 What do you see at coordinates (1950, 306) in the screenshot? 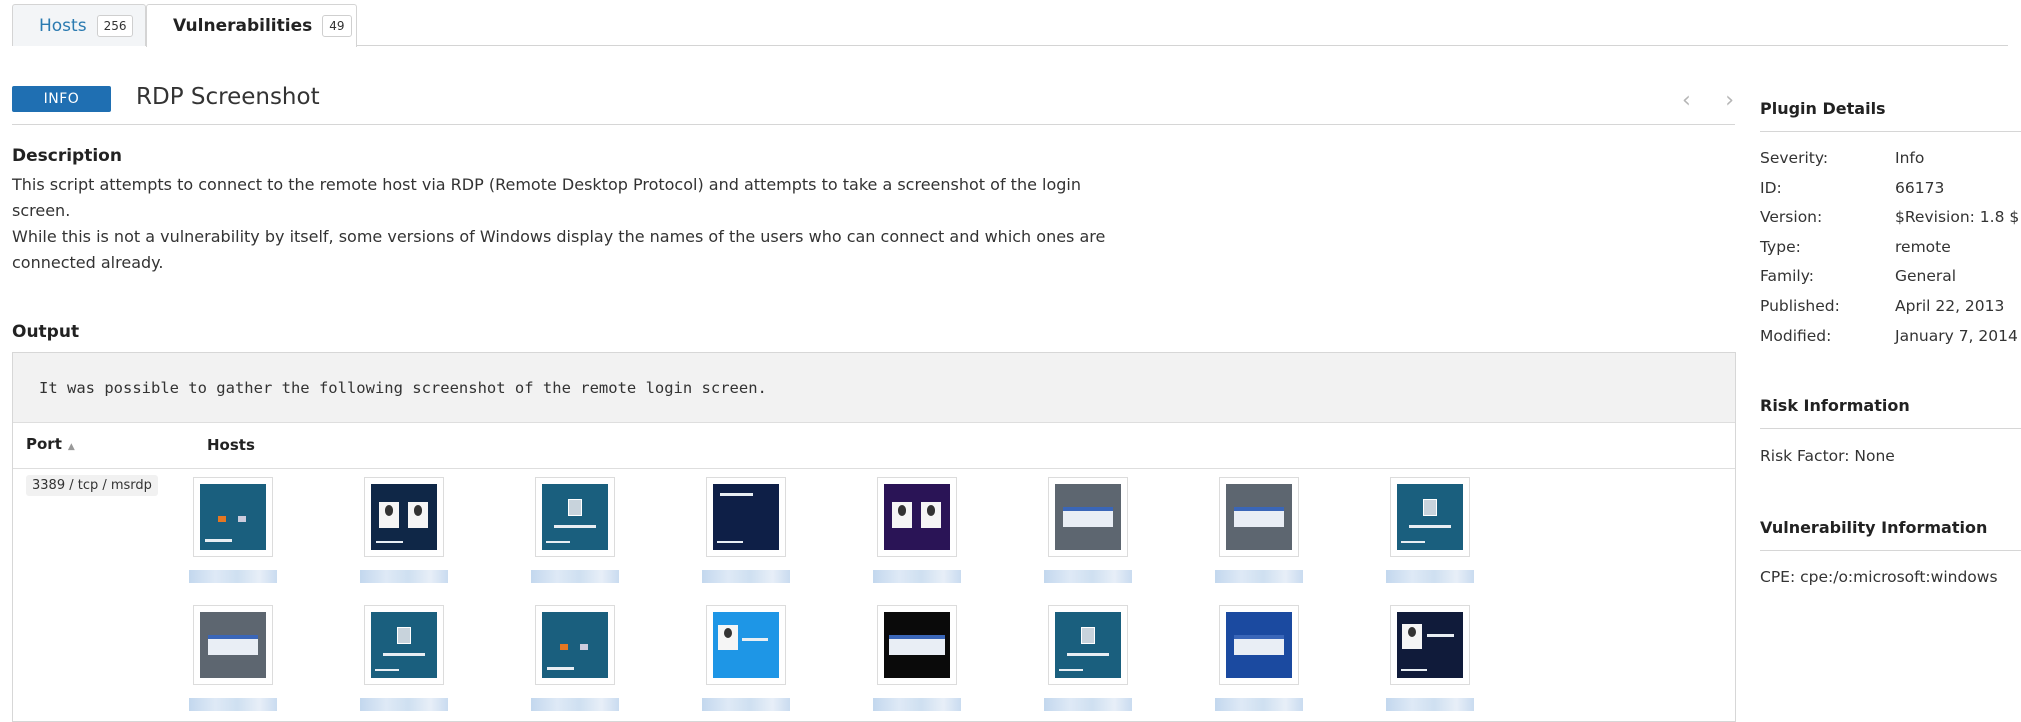
I see `plugin-detail-value: April 22, 2013` at bounding box center [1950, 306].